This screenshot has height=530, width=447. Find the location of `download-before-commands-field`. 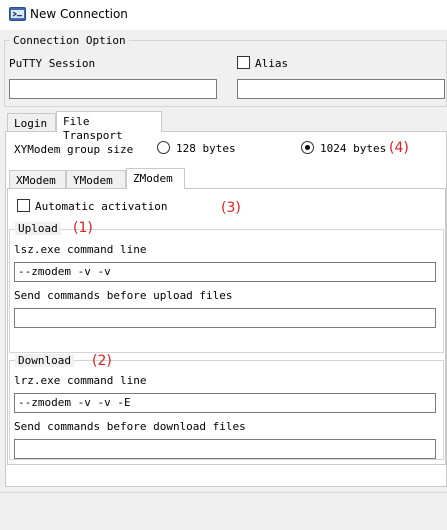

download-before-commands-field is located at coordinates (225, 449).